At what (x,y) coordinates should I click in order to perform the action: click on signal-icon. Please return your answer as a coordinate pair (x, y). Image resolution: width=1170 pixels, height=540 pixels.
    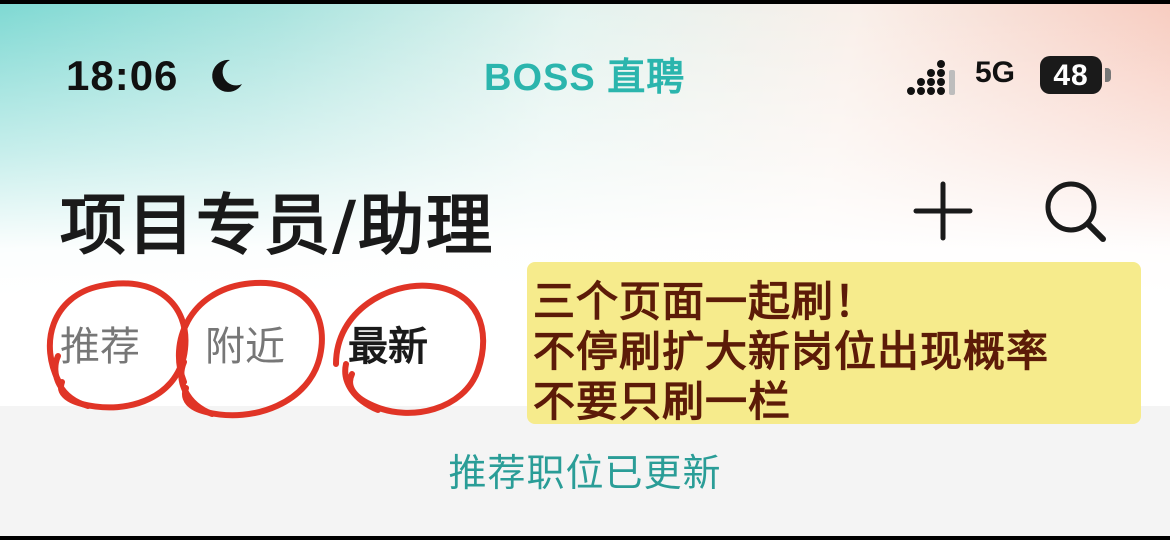
    Looking at the image, I should click on (931, 77).